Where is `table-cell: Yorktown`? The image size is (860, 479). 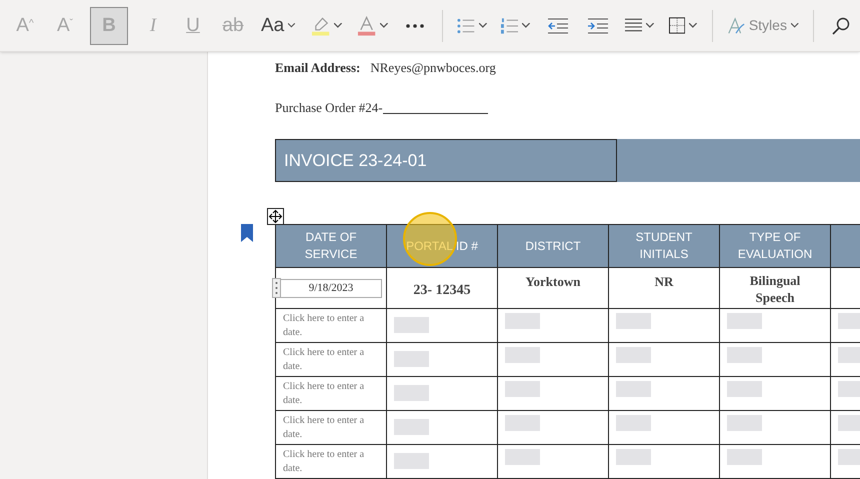
table-cell: Yorktown is located at coordinates (553, 288).